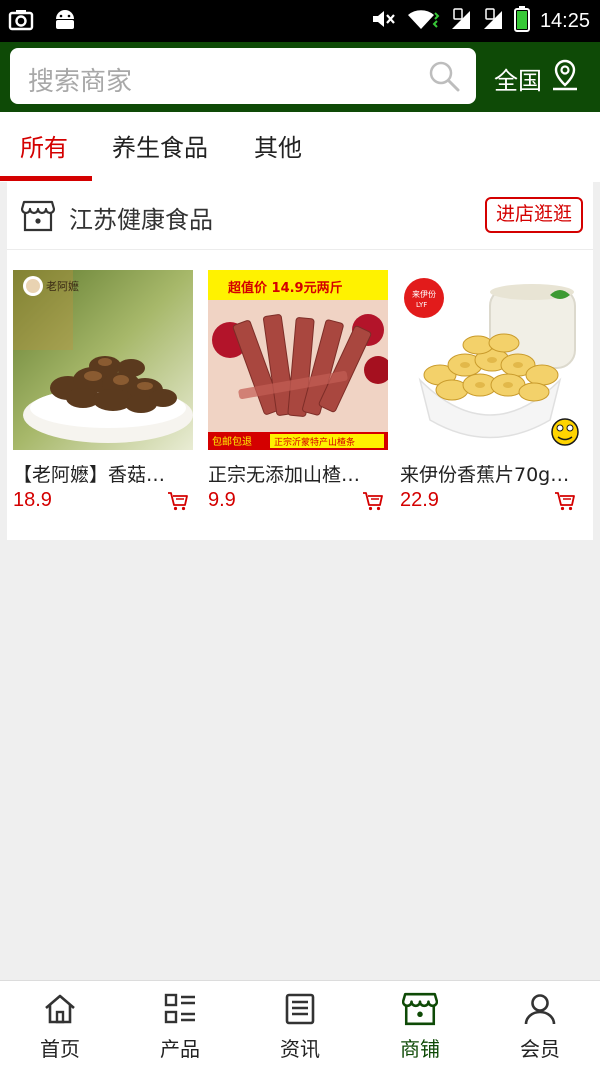 The width and height of the screenshot is (600, 1067). What do you see at coordinates (300, 216) in the screenshot?
I see `store-header: 江苏健康食品 进店逛逛` at bounding box center [300, 216].